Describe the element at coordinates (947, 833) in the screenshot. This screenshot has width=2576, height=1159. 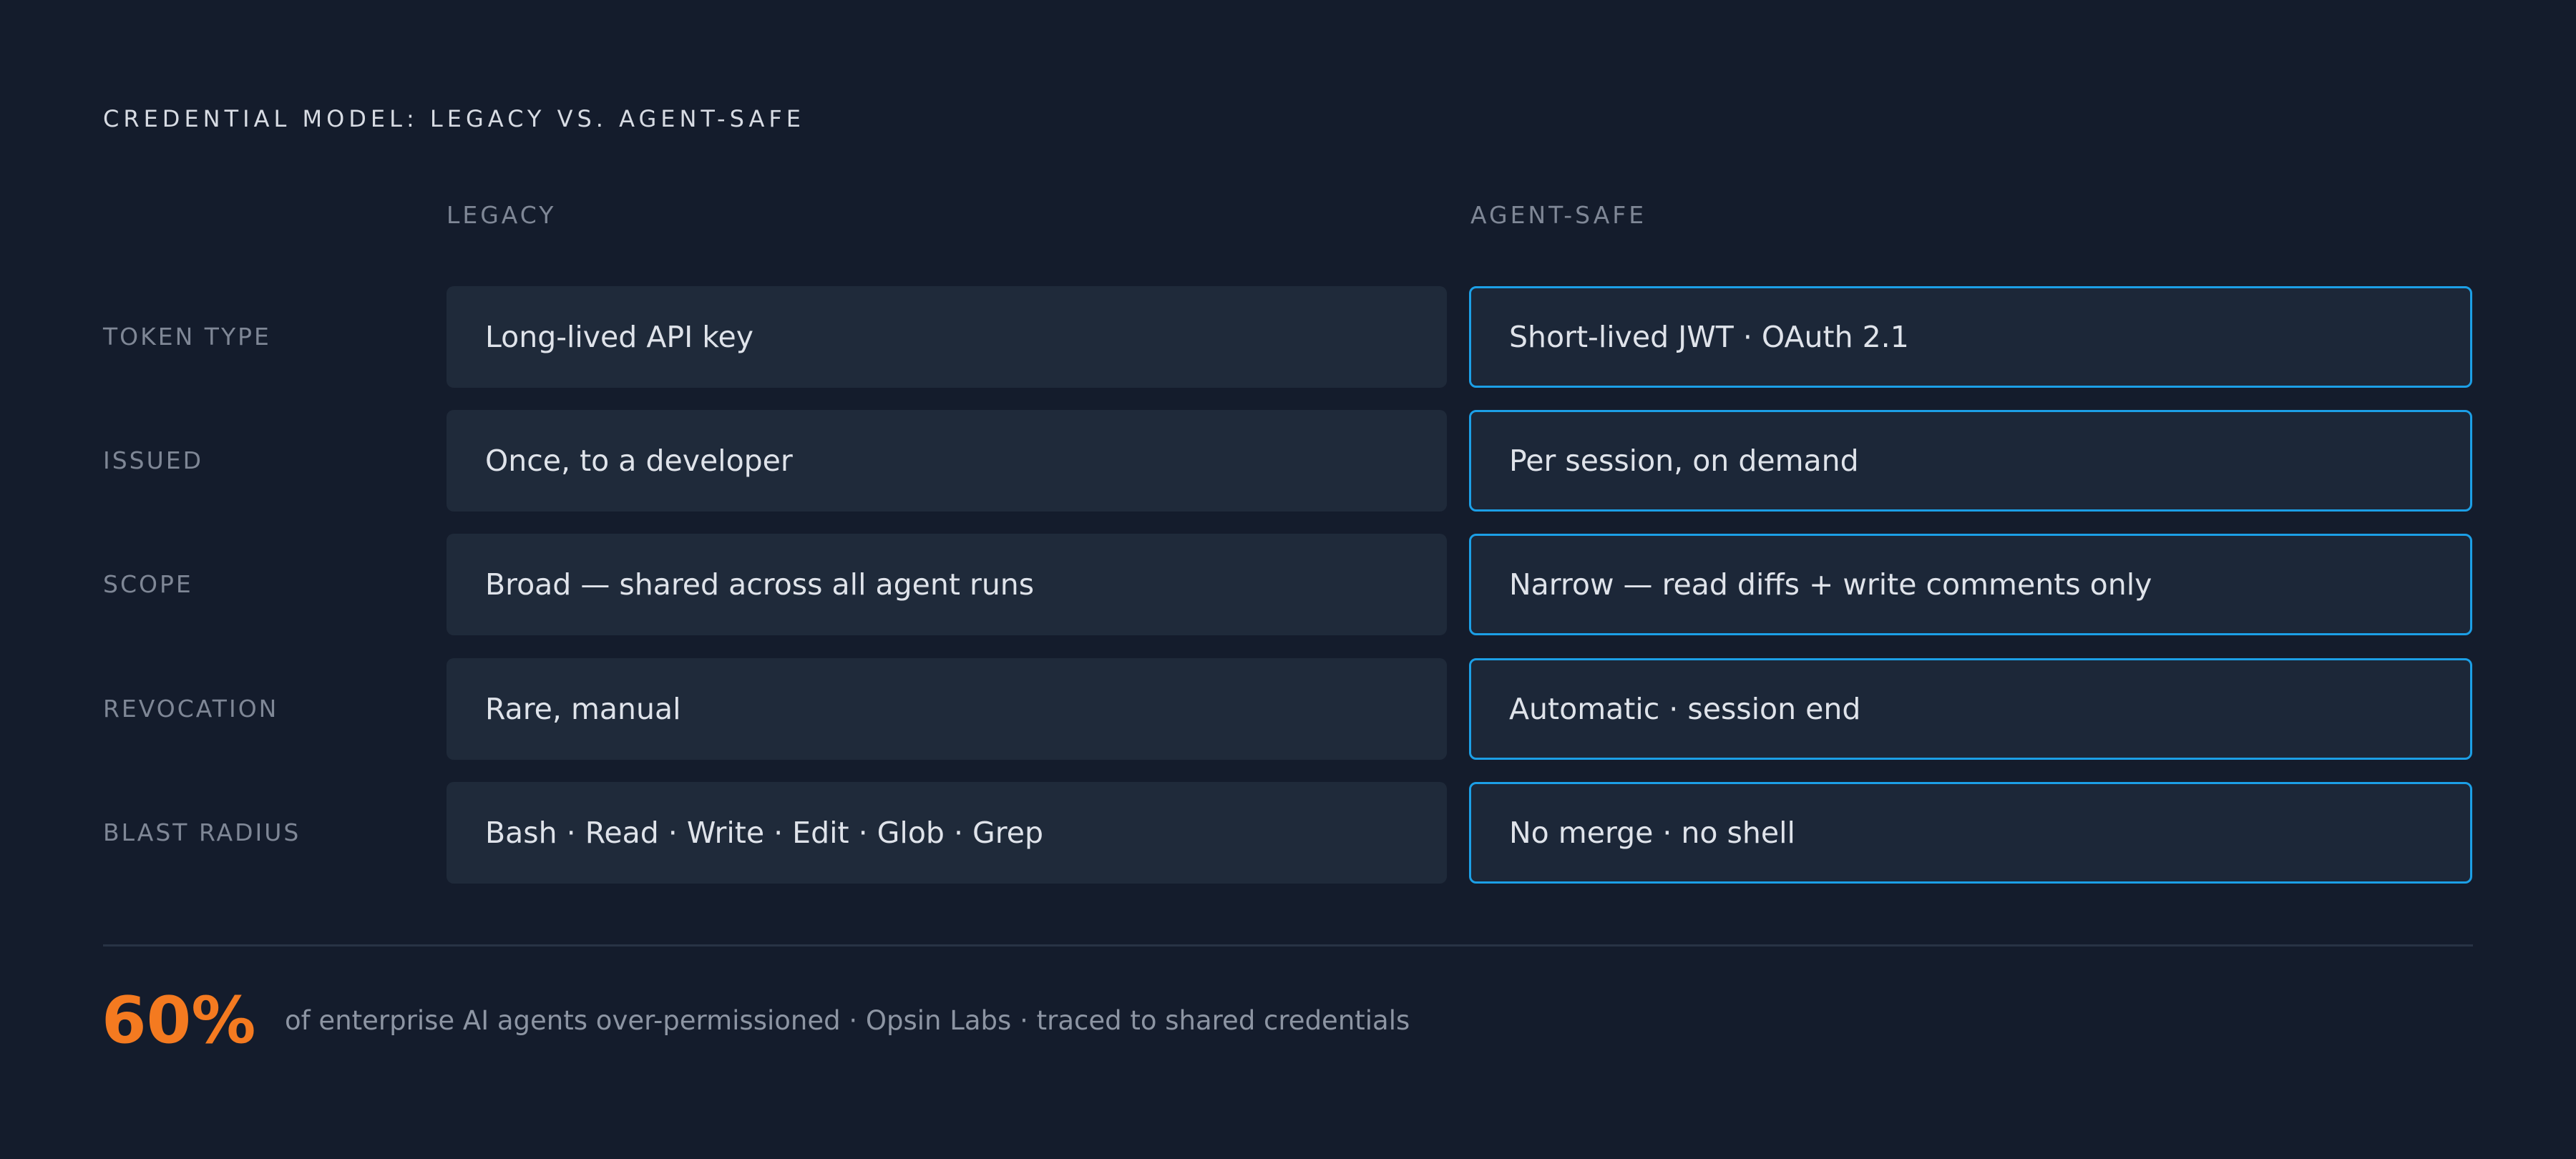
I see `legacy-cell: Bash · Read · Write · Edit · Glob · Grep` at that location.